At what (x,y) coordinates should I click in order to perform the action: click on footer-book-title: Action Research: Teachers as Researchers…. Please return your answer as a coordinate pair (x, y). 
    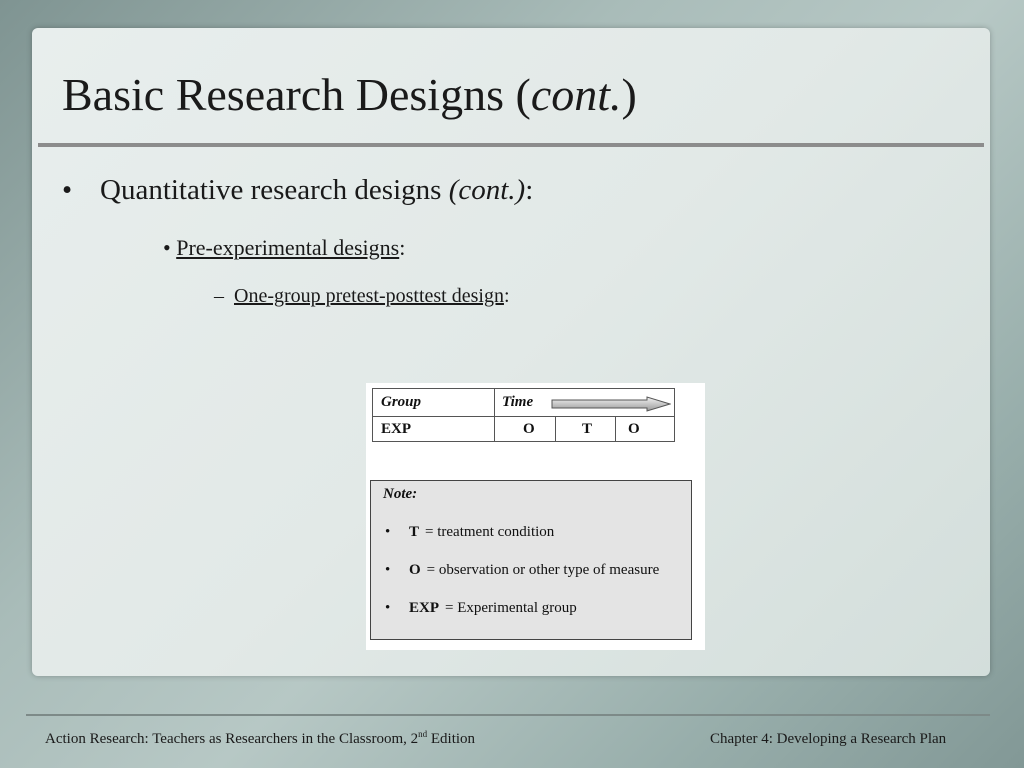
    Looking at the image, I should click on (260, 738).